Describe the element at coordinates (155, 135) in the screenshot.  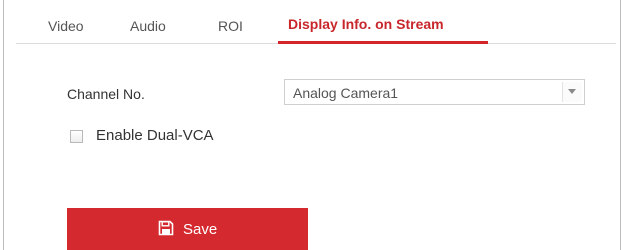
I see `enable-dual-vca-label: Enable Dual-VCA` at that location.